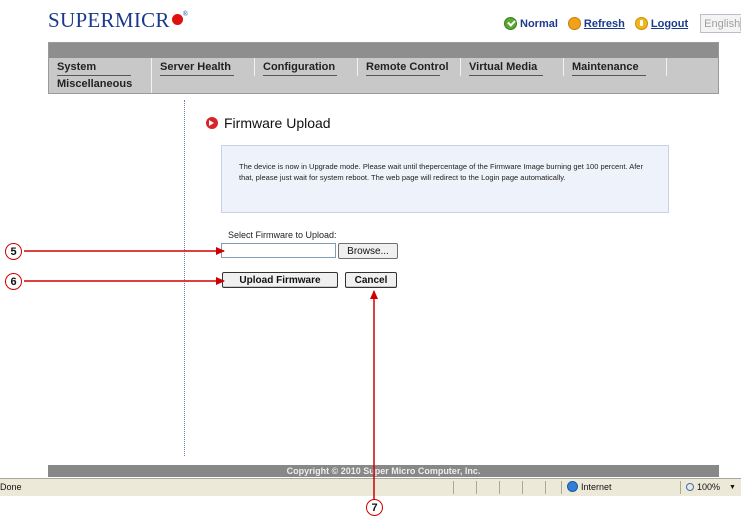 The height and width of the screenshot is (518, 741). I want to click on cancel-button: Cancel, so click(371, 280).